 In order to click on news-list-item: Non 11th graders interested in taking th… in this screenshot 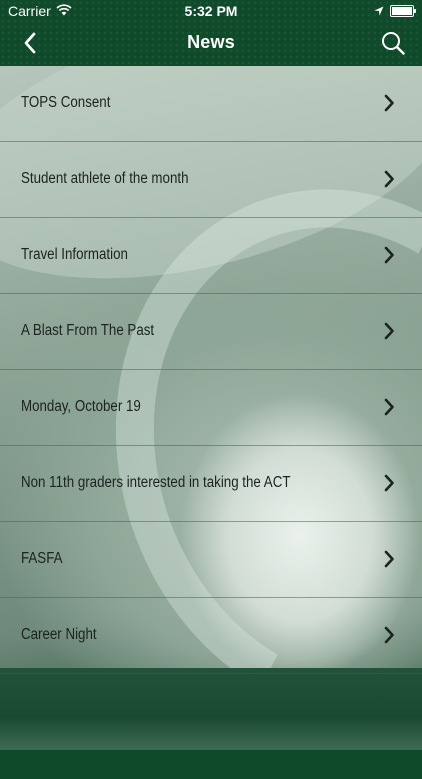, I will do `click(211, 484)`.